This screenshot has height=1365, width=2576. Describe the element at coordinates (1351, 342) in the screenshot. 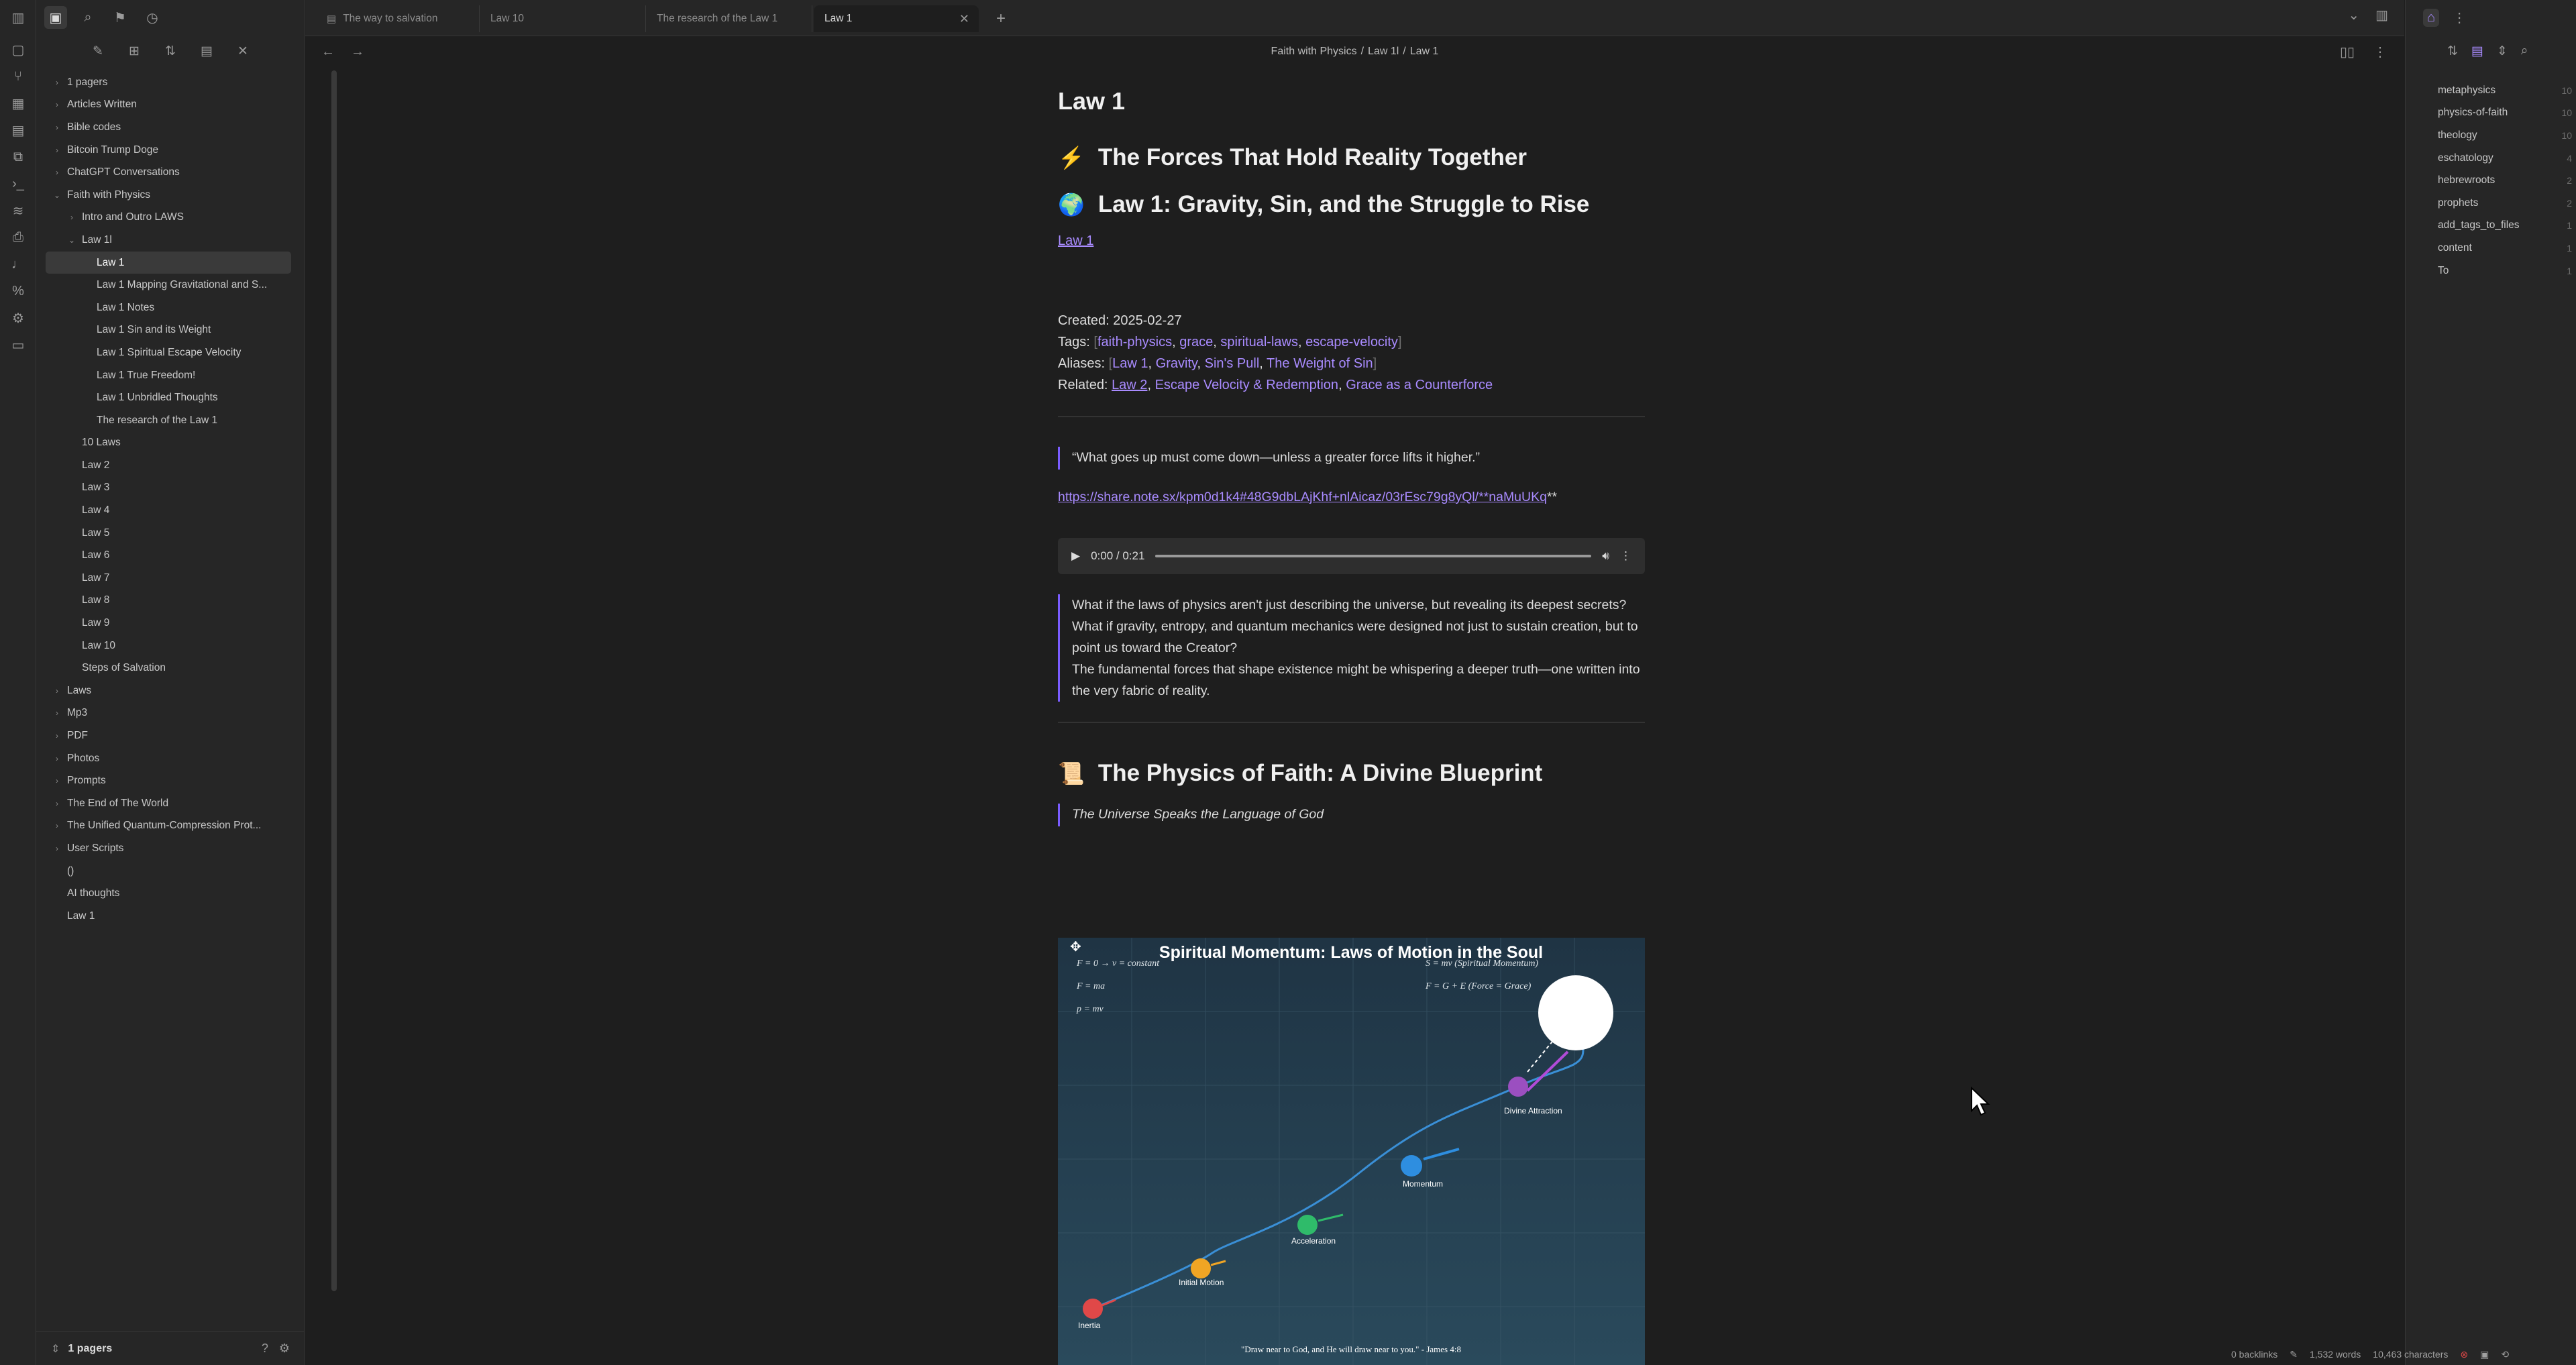

I see `tag-link: escape-velocity` at that location.